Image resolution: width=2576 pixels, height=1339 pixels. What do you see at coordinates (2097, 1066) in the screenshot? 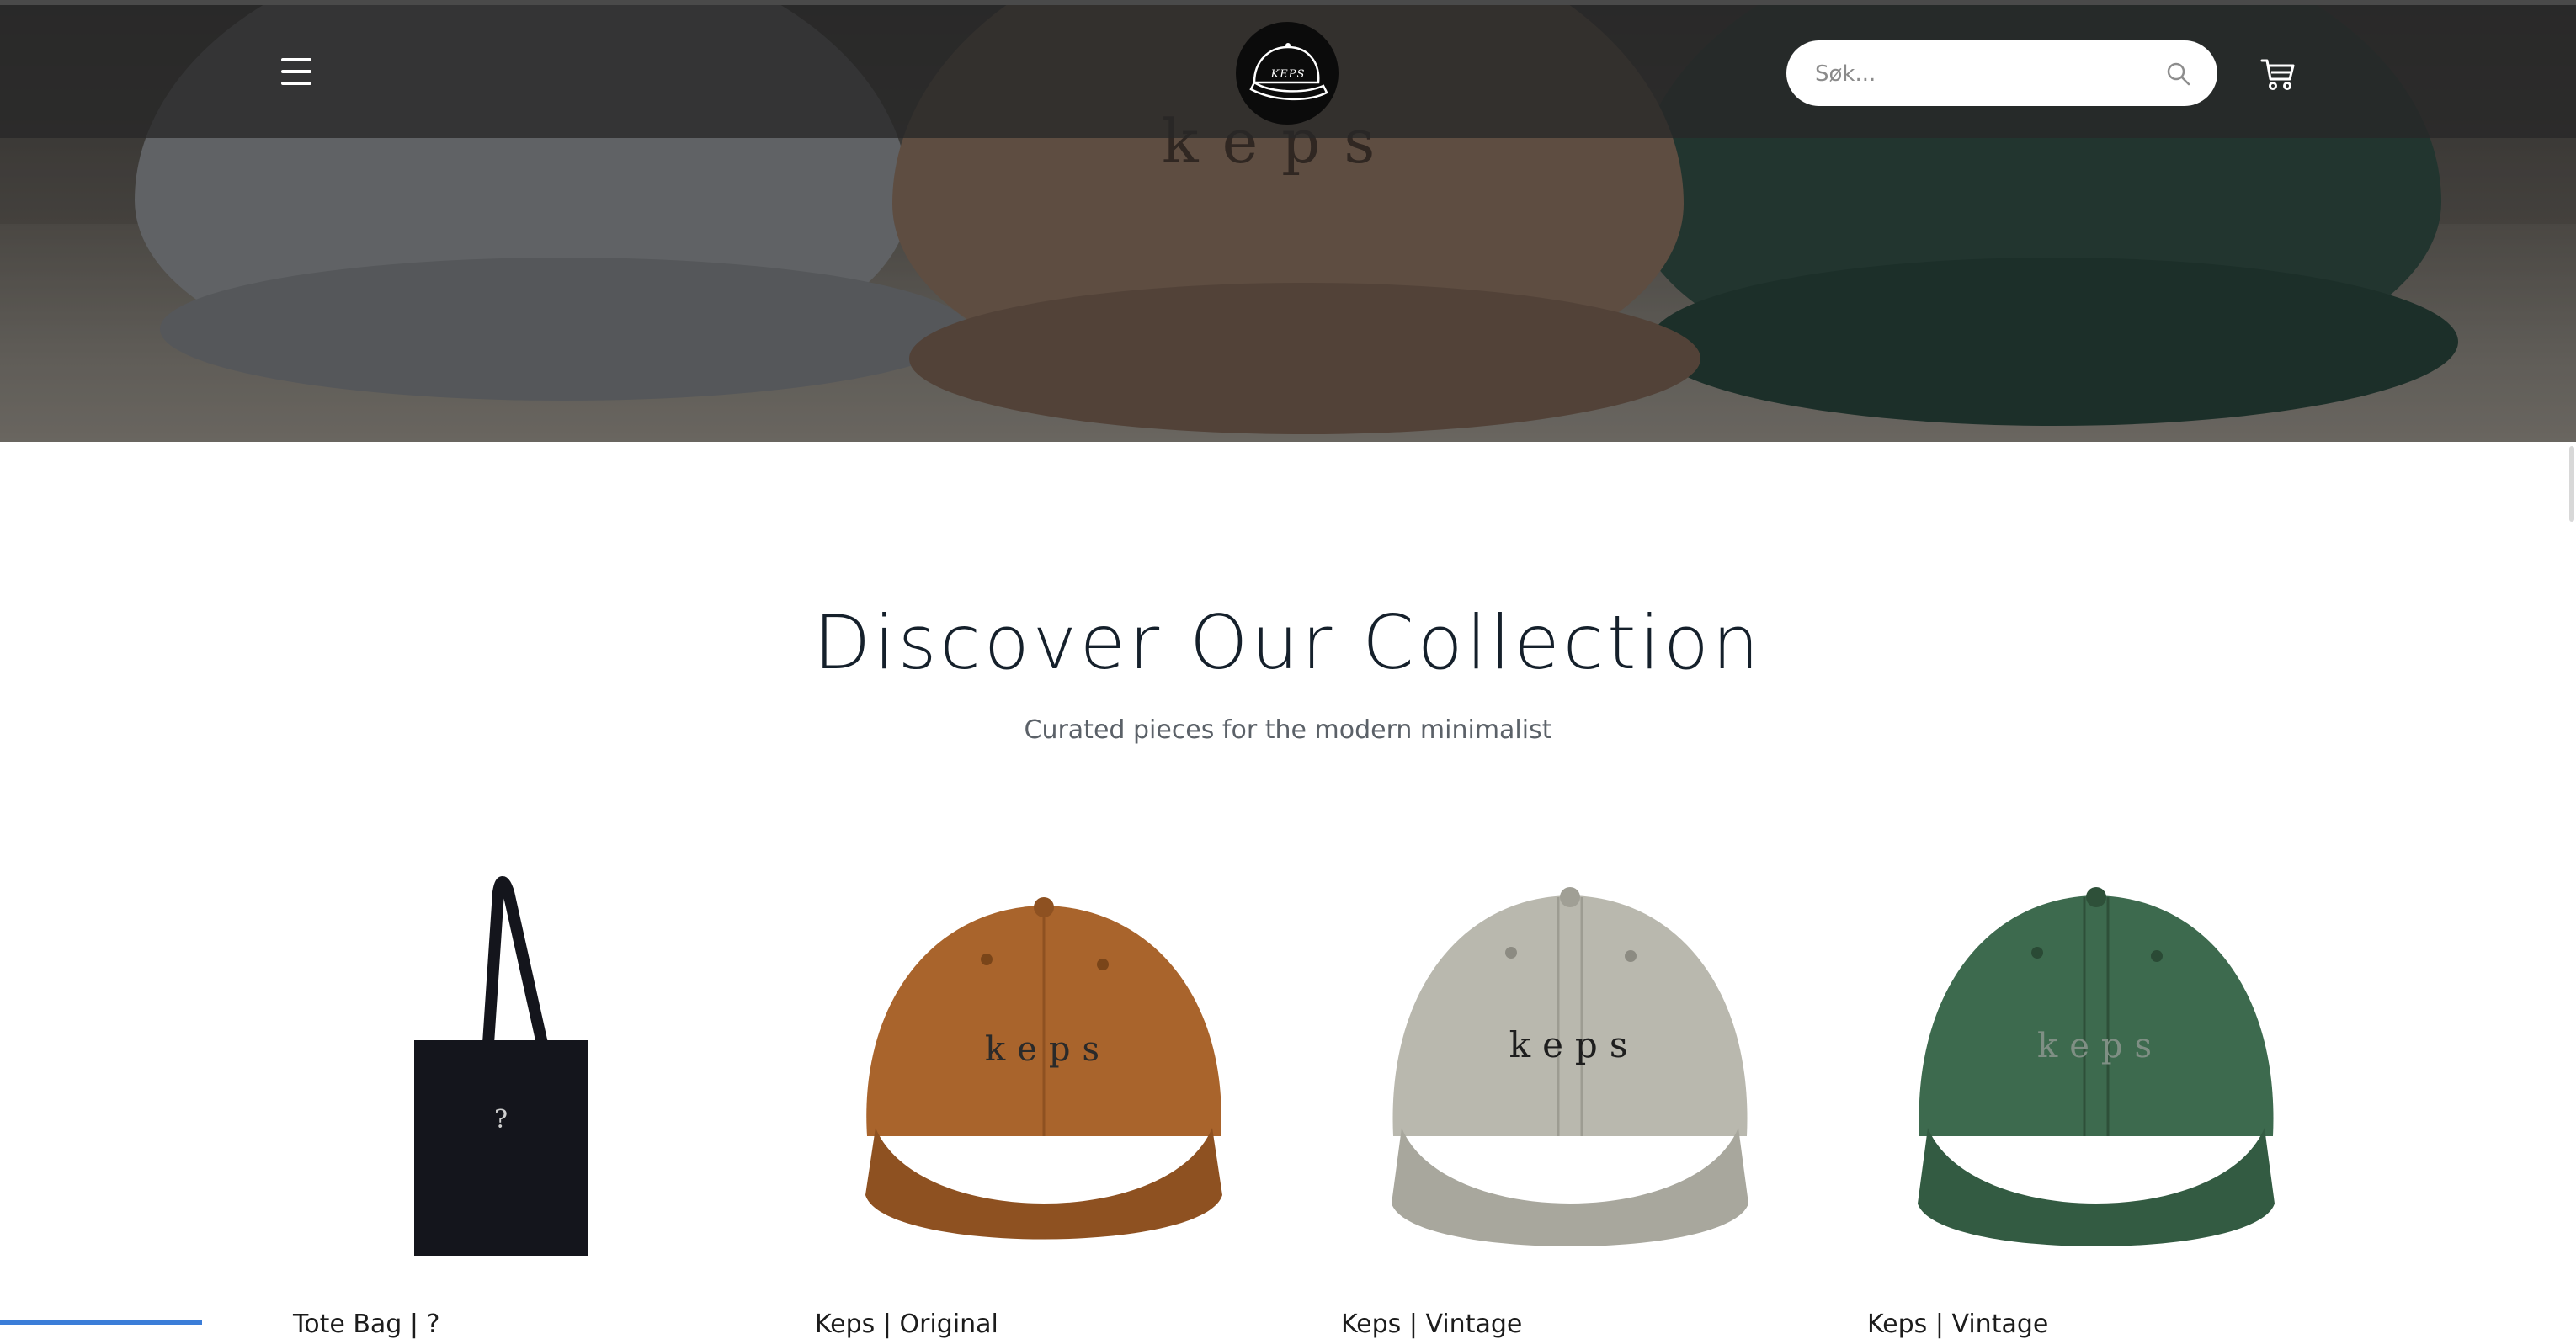
I see `green-cap-image: keps` at bounding box center [2097, 1066].